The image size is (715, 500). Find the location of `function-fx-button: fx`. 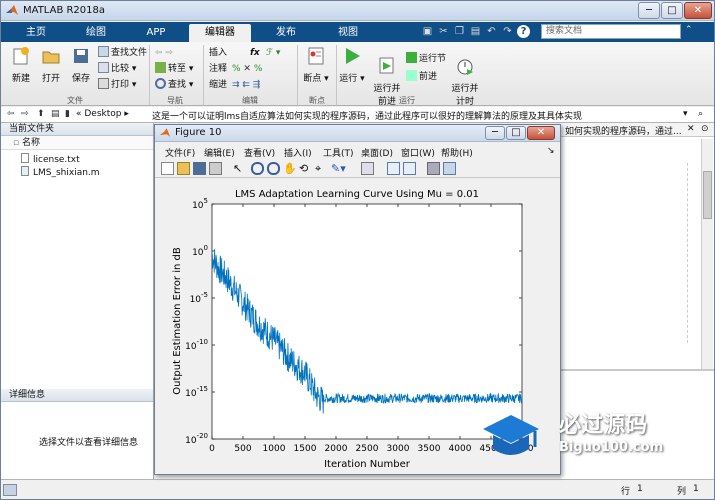

function-fx-button: fx is located at coordinates (255, 53).